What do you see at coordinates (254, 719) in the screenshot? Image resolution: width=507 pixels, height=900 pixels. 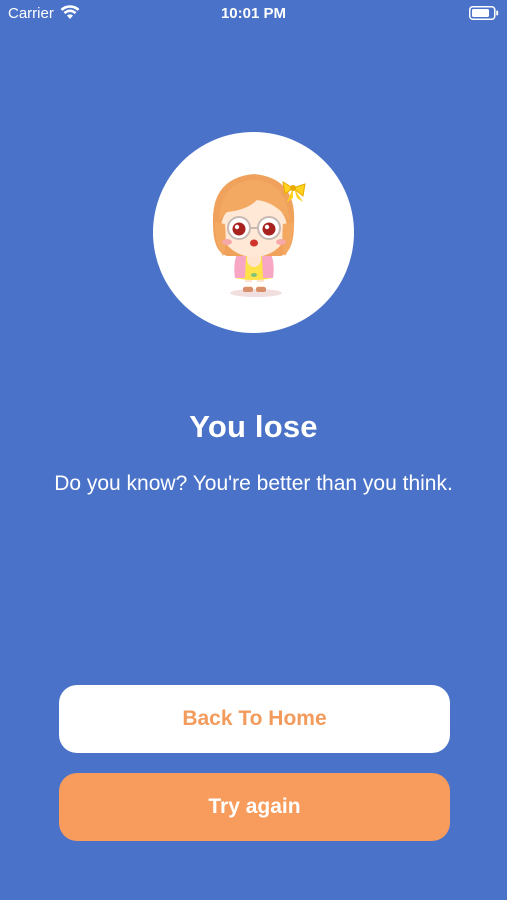 I see `back-to-home-button: Back To Home` at bounding box center [254, 719].